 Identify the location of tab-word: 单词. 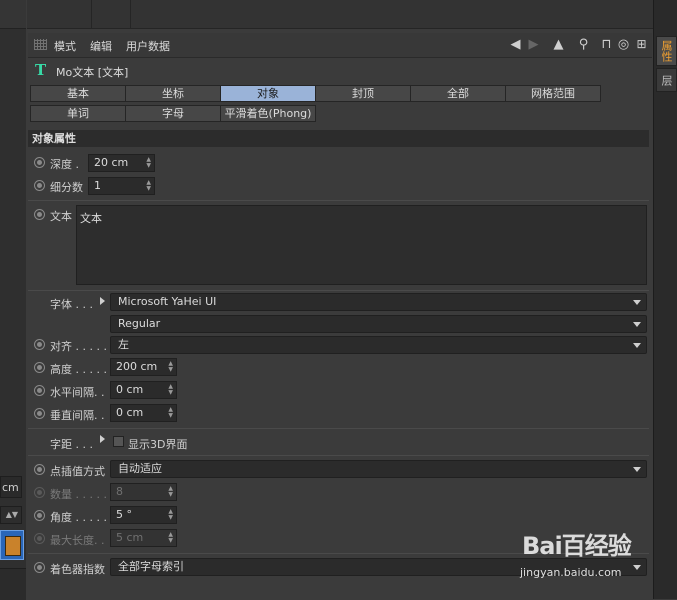
(78, 113).